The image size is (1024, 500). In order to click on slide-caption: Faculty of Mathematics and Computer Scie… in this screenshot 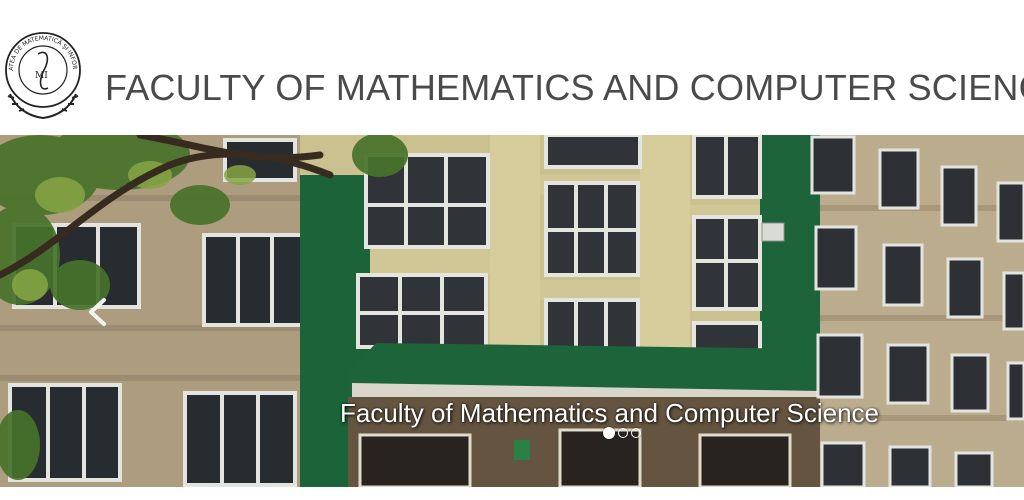, I will do `click(610, 413)`.